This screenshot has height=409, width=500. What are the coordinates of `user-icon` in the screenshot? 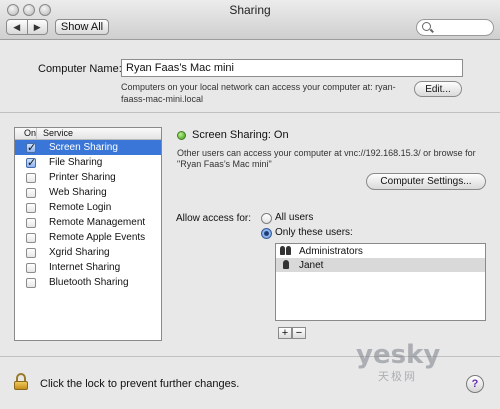 It's located at (286, 265).